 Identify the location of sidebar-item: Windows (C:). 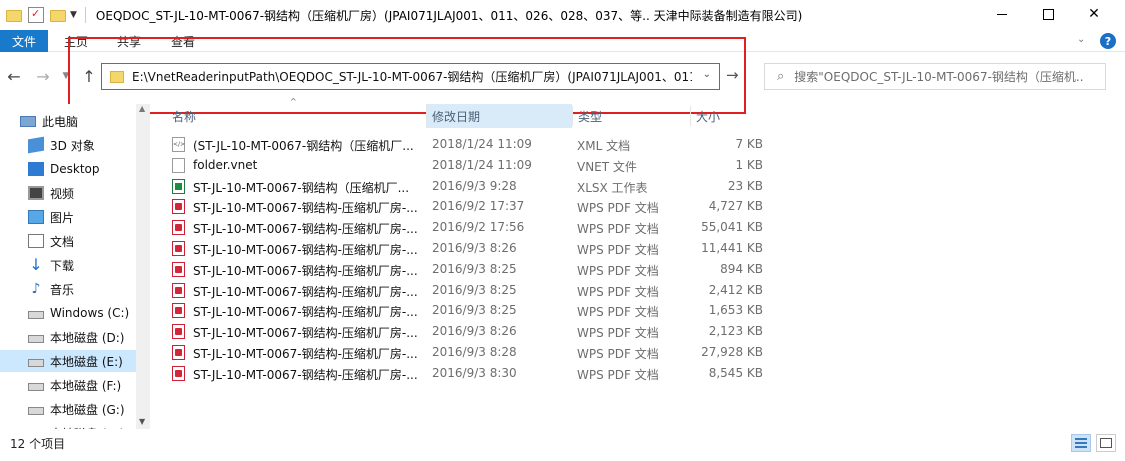
(75, 313).